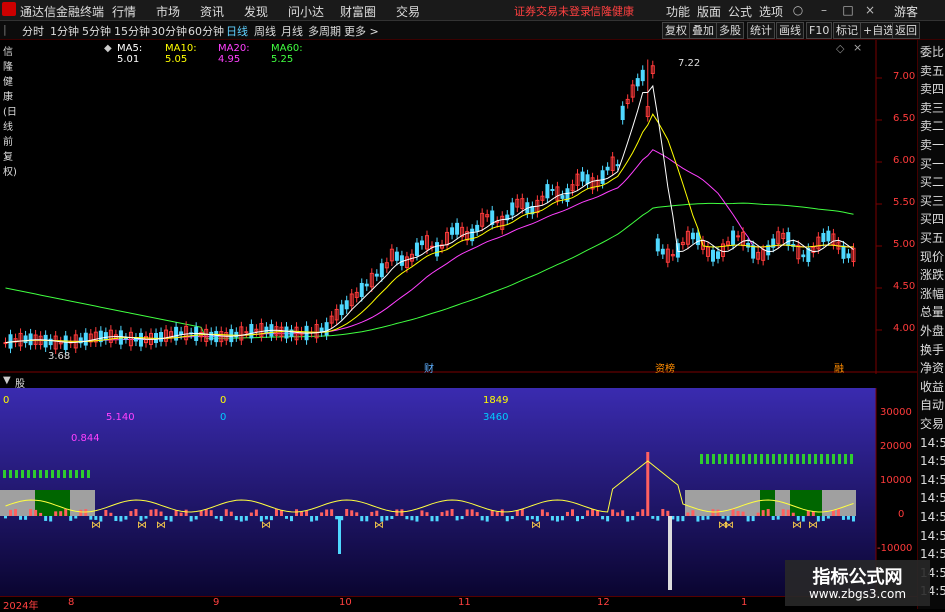 The image size is (945, 612). What do you see at coordinates (85, 438) in the screenshot?
I see `indicator-value: 0.844` at bounding box center [85, 438].